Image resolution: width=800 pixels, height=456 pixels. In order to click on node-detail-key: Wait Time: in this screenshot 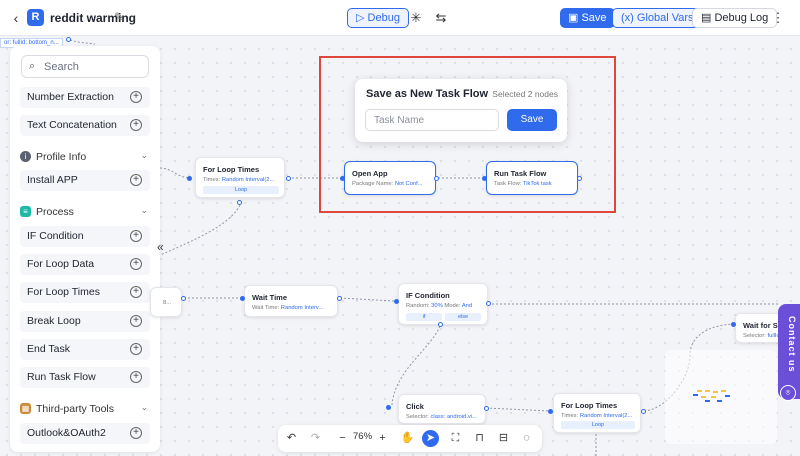, I will do `click(266, 308)`.